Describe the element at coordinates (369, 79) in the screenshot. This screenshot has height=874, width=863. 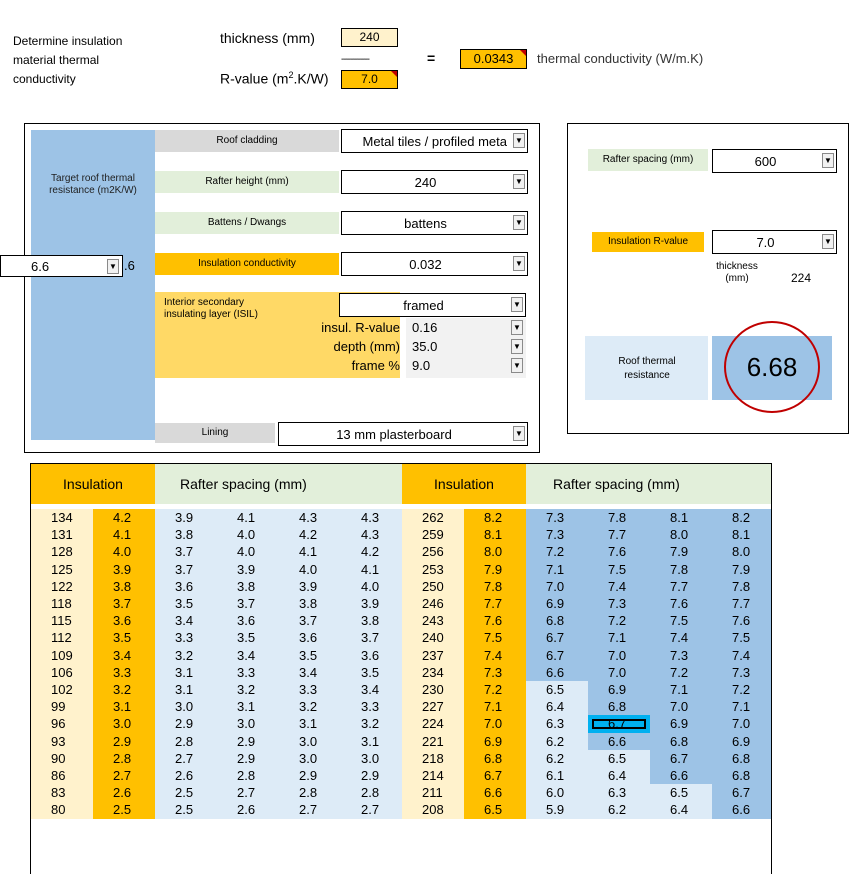
I see `rvalue-input: 7.0` at that location.